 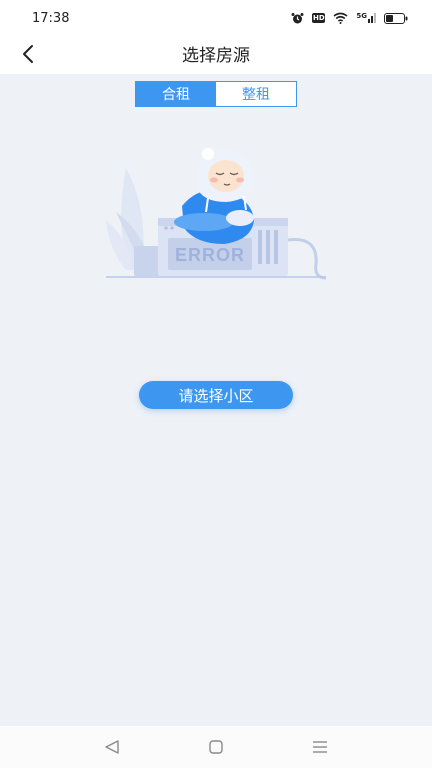 I want to click on system-recents-button, so click(x=320, y=747).